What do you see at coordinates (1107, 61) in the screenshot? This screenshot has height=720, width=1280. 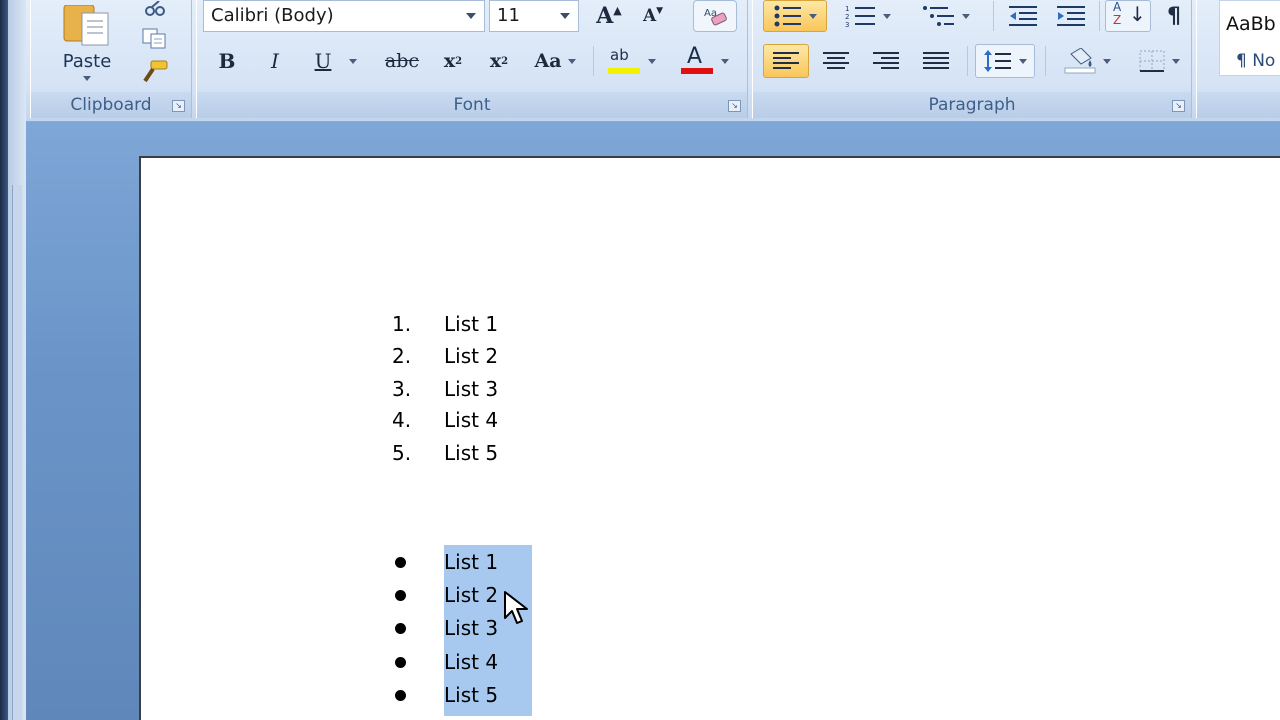 I see `shading-dropdown-arrow` at bounding box center [1107, 61].